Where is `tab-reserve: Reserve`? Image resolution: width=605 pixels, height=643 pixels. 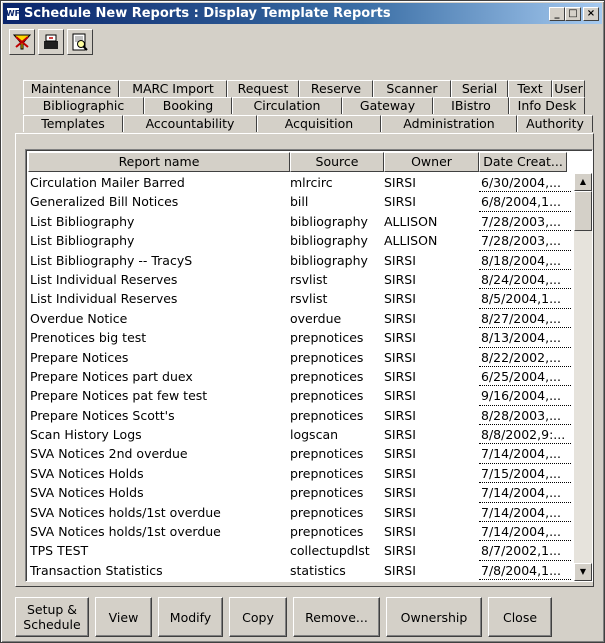
tab-reserve: Reserve is located at coordinates (336, 88).